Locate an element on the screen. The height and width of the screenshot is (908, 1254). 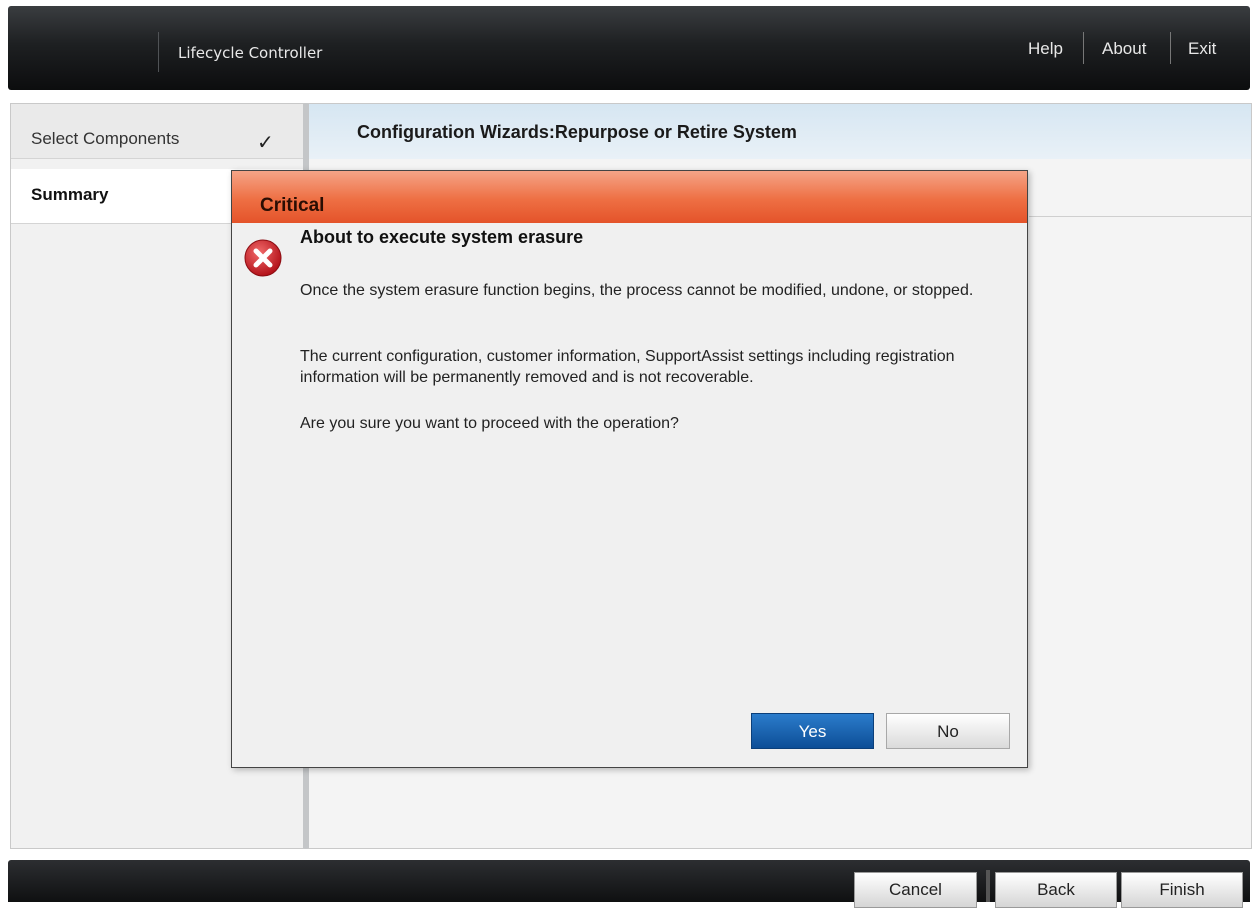
finish-button: Finish is located at coordinates (1182, 890).